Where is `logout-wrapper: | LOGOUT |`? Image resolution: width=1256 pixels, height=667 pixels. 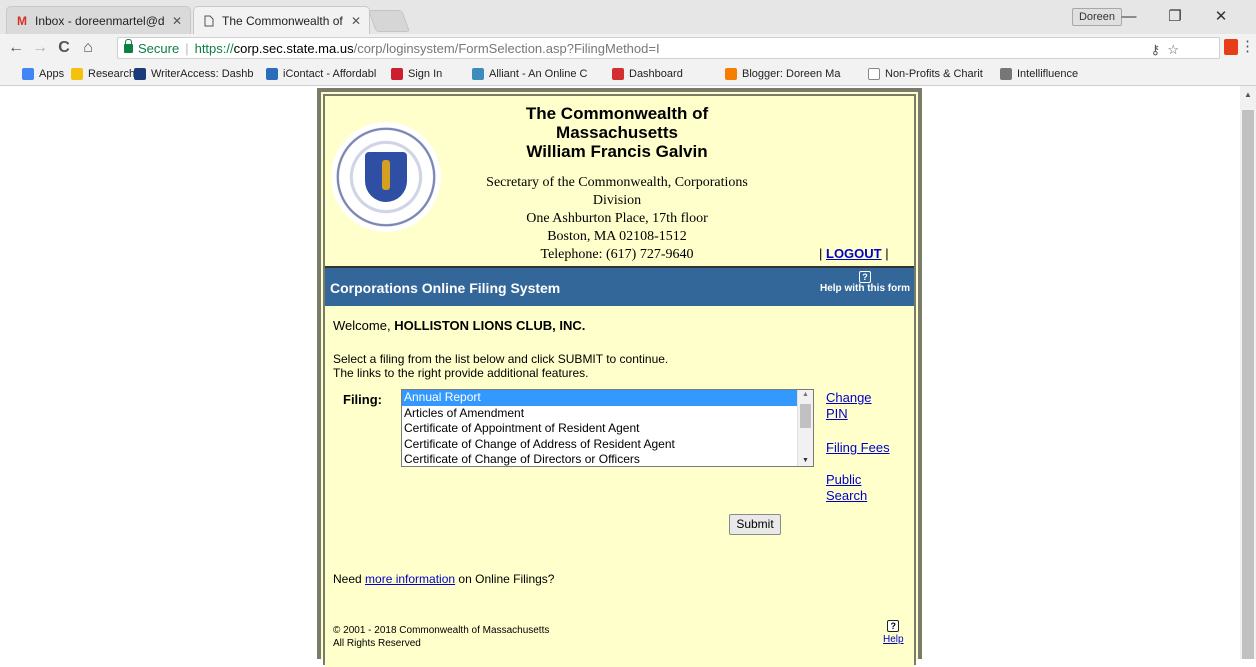
logout-wrapper: | LOGOUT | is located at coordinates (854, 253).